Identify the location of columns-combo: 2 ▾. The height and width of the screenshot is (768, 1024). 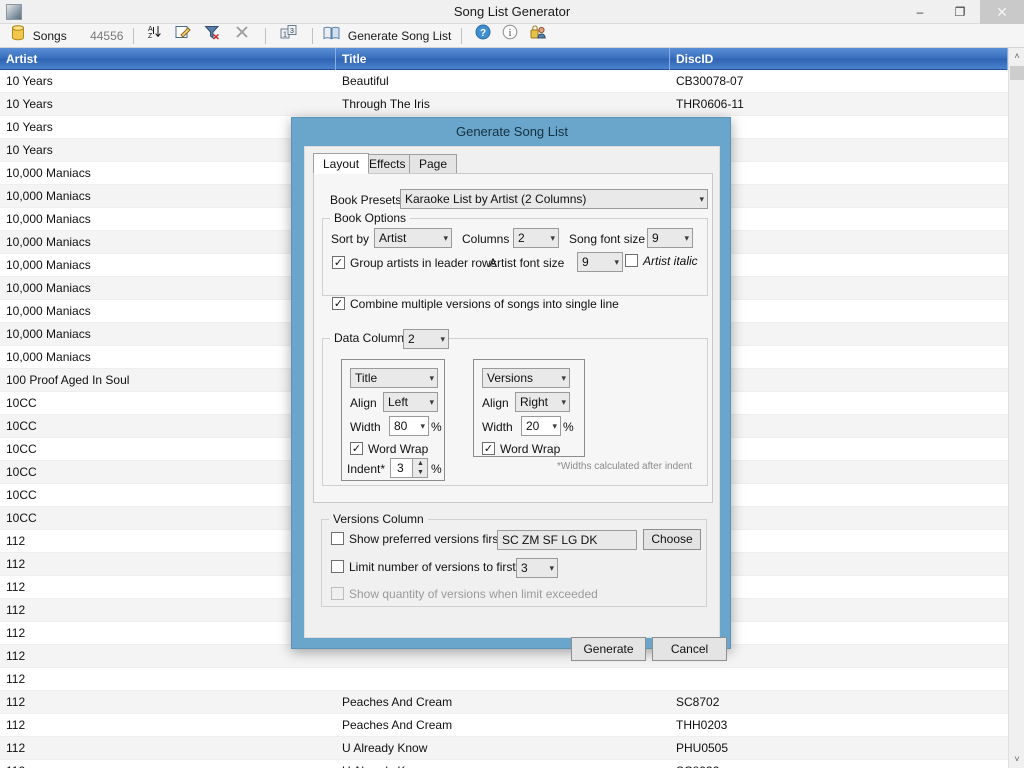
(536, 238).